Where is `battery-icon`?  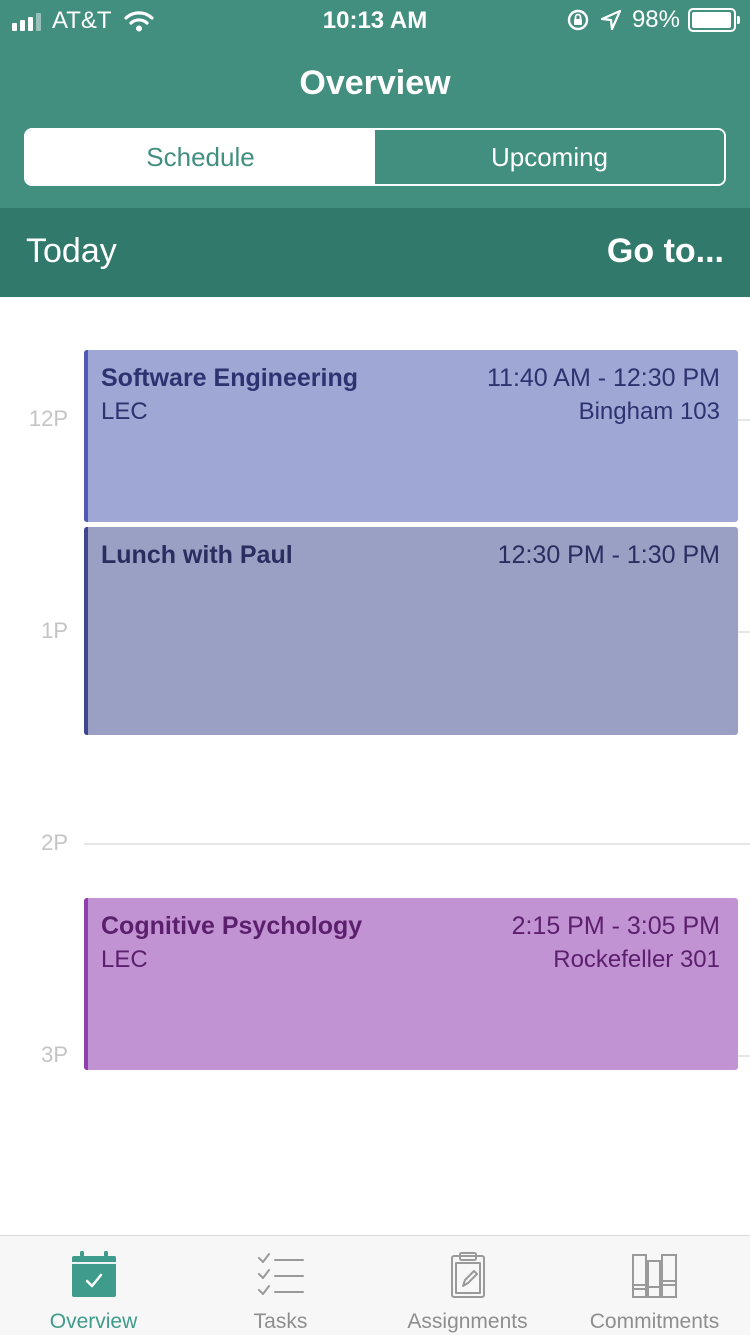
battery-icon is located at coordinates (714, 20).